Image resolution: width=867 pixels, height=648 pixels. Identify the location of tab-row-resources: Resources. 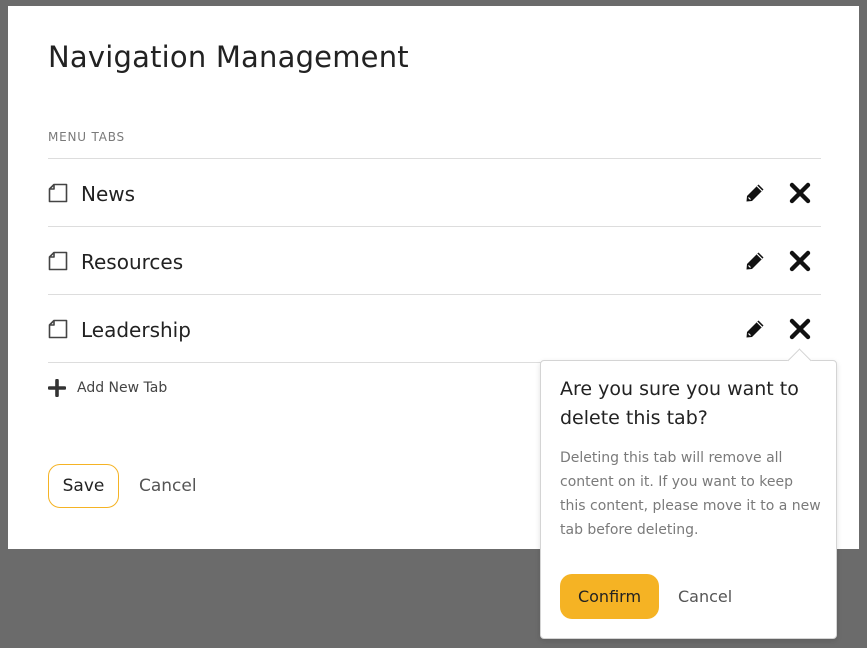
(434, 261).